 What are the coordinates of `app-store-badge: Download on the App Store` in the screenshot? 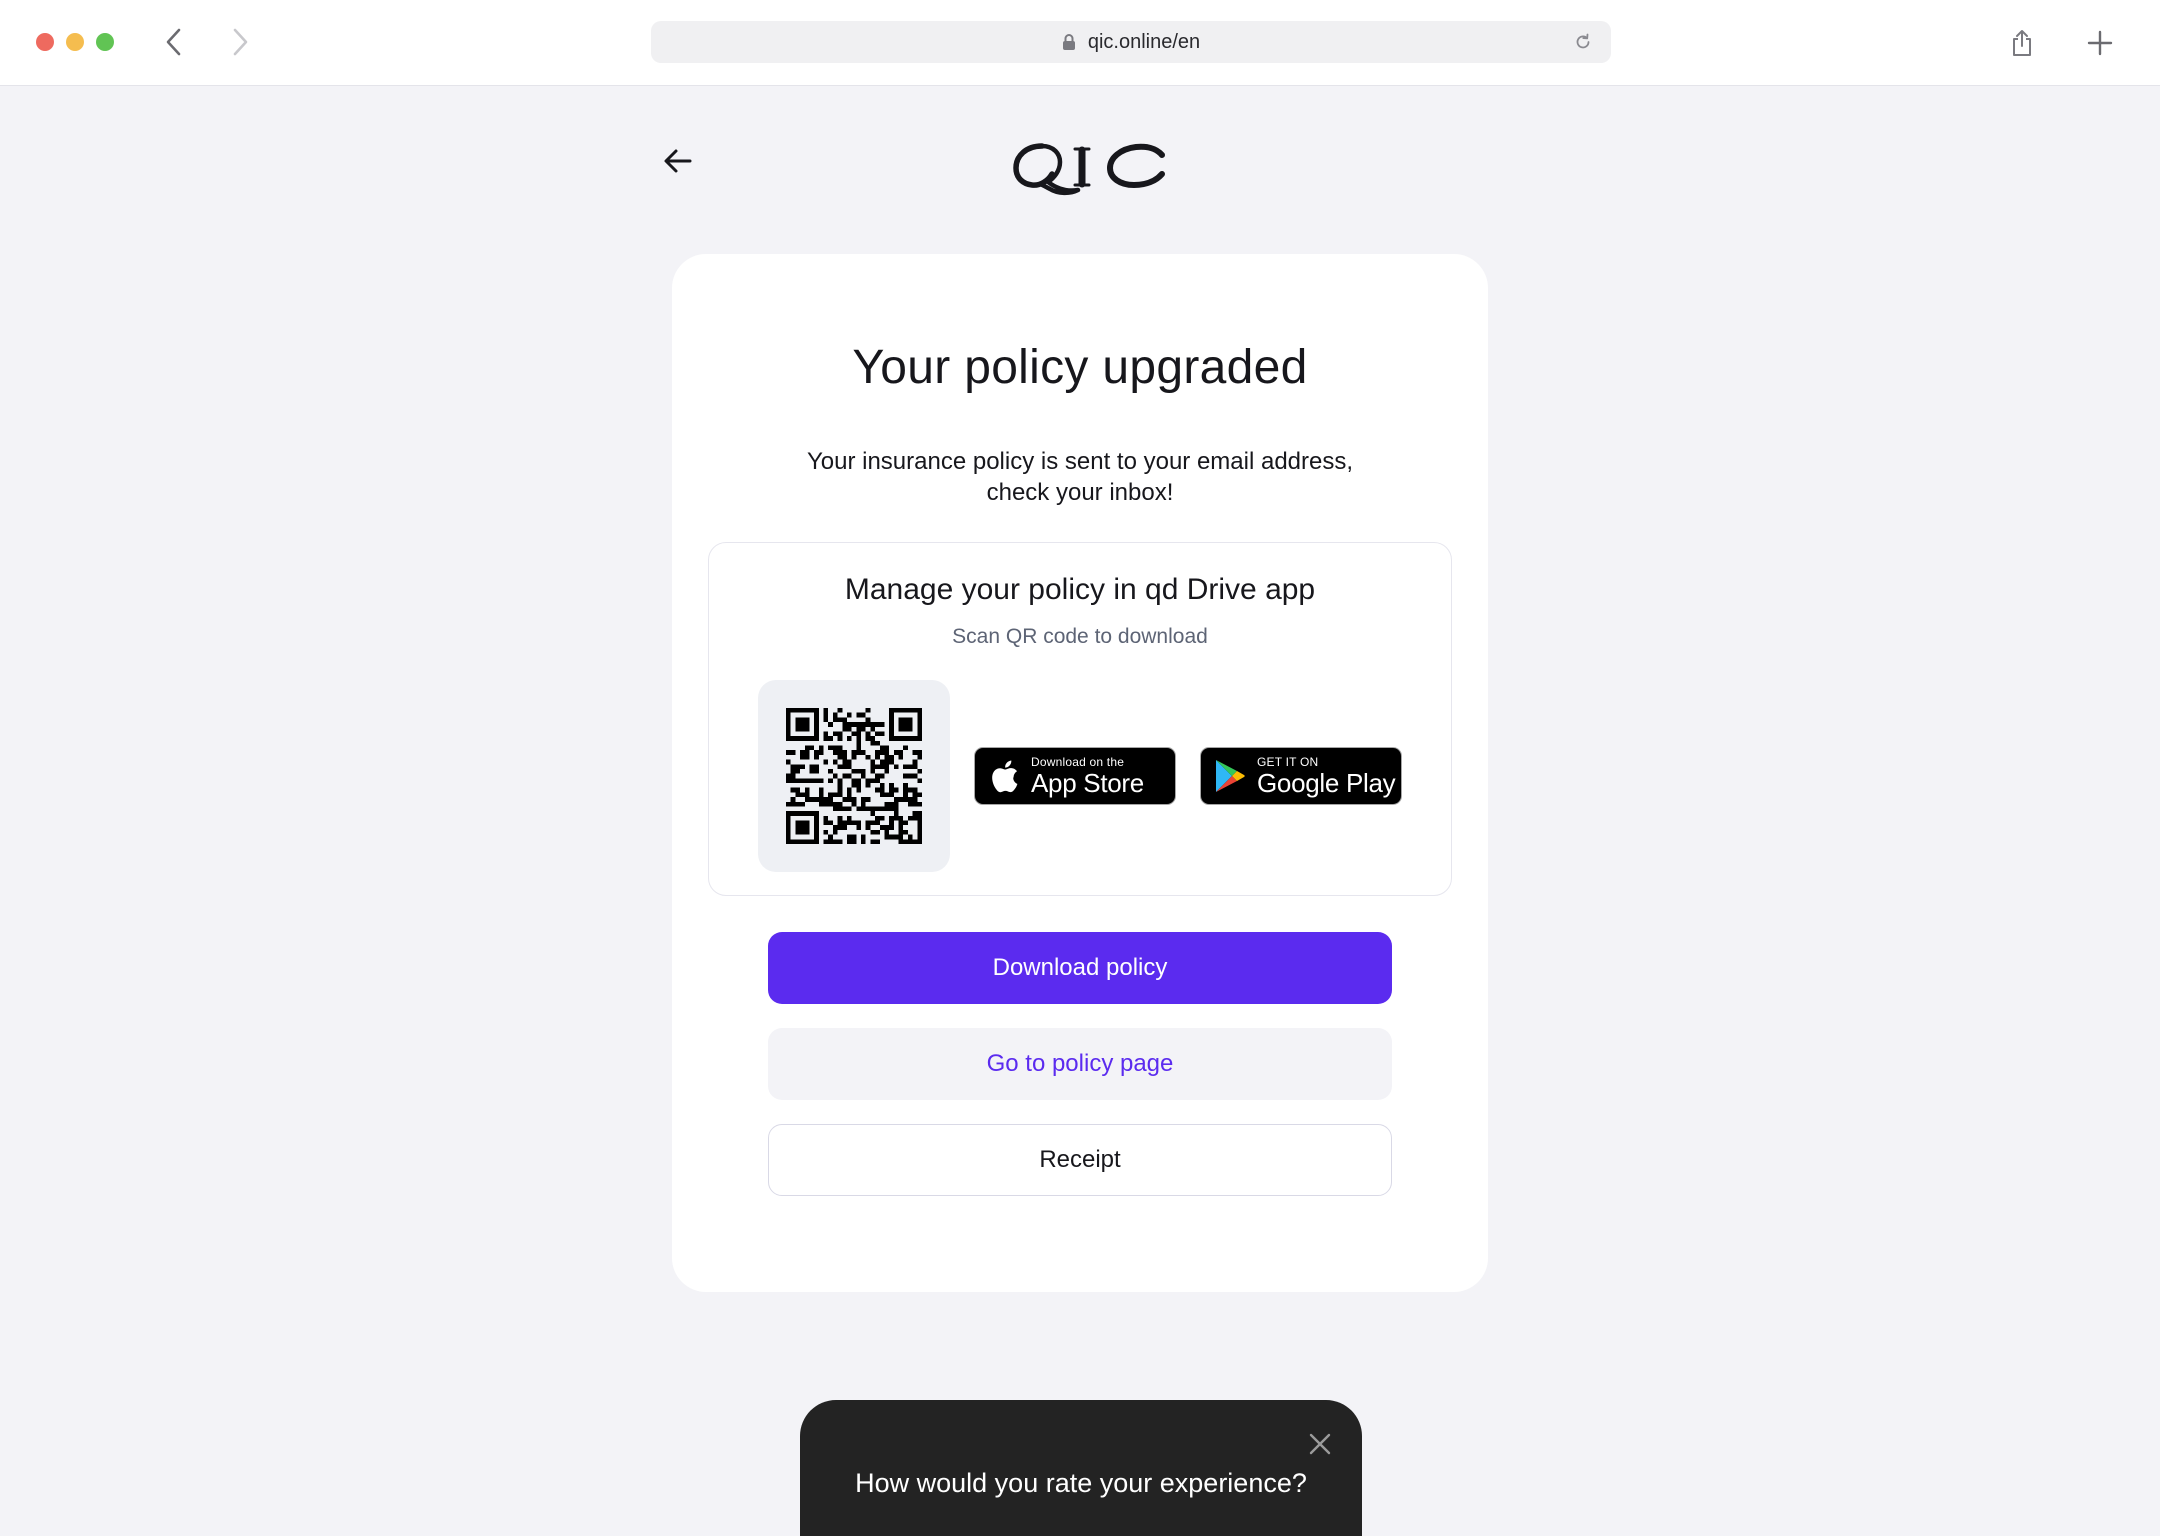 It's located at (1075, 776).